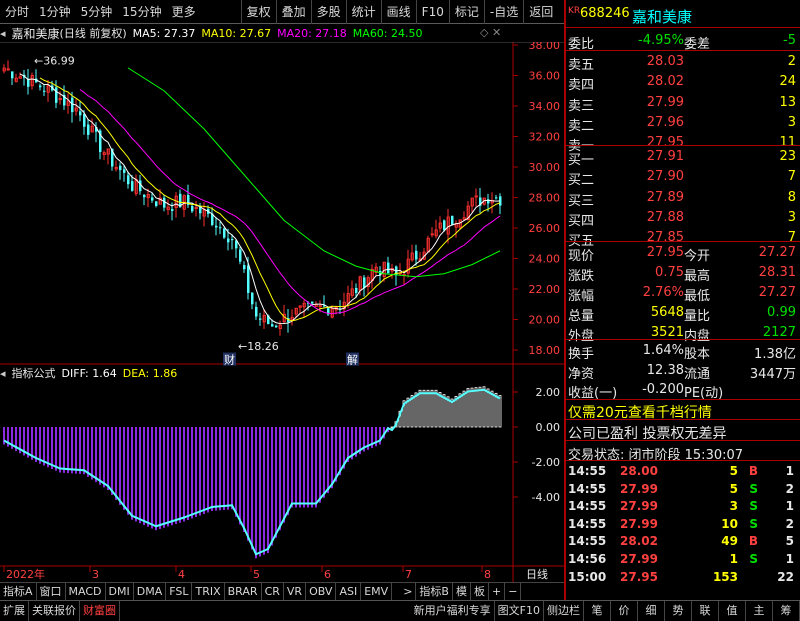  Describe the element at coordinates (184, 12) in the screenshot. I see `toolbar-item: 更多` at that location.